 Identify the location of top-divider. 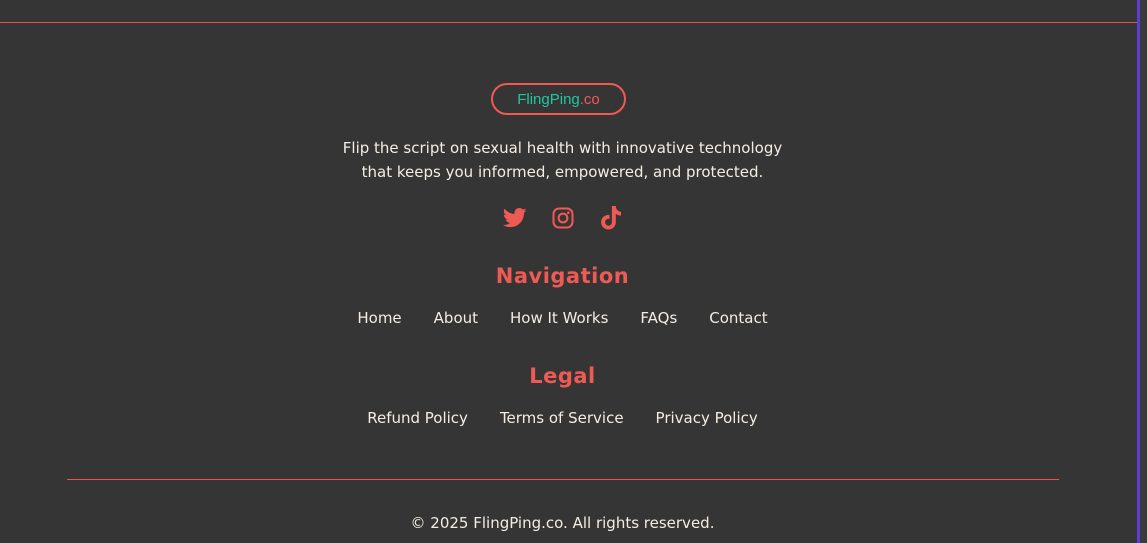
(568, 22).